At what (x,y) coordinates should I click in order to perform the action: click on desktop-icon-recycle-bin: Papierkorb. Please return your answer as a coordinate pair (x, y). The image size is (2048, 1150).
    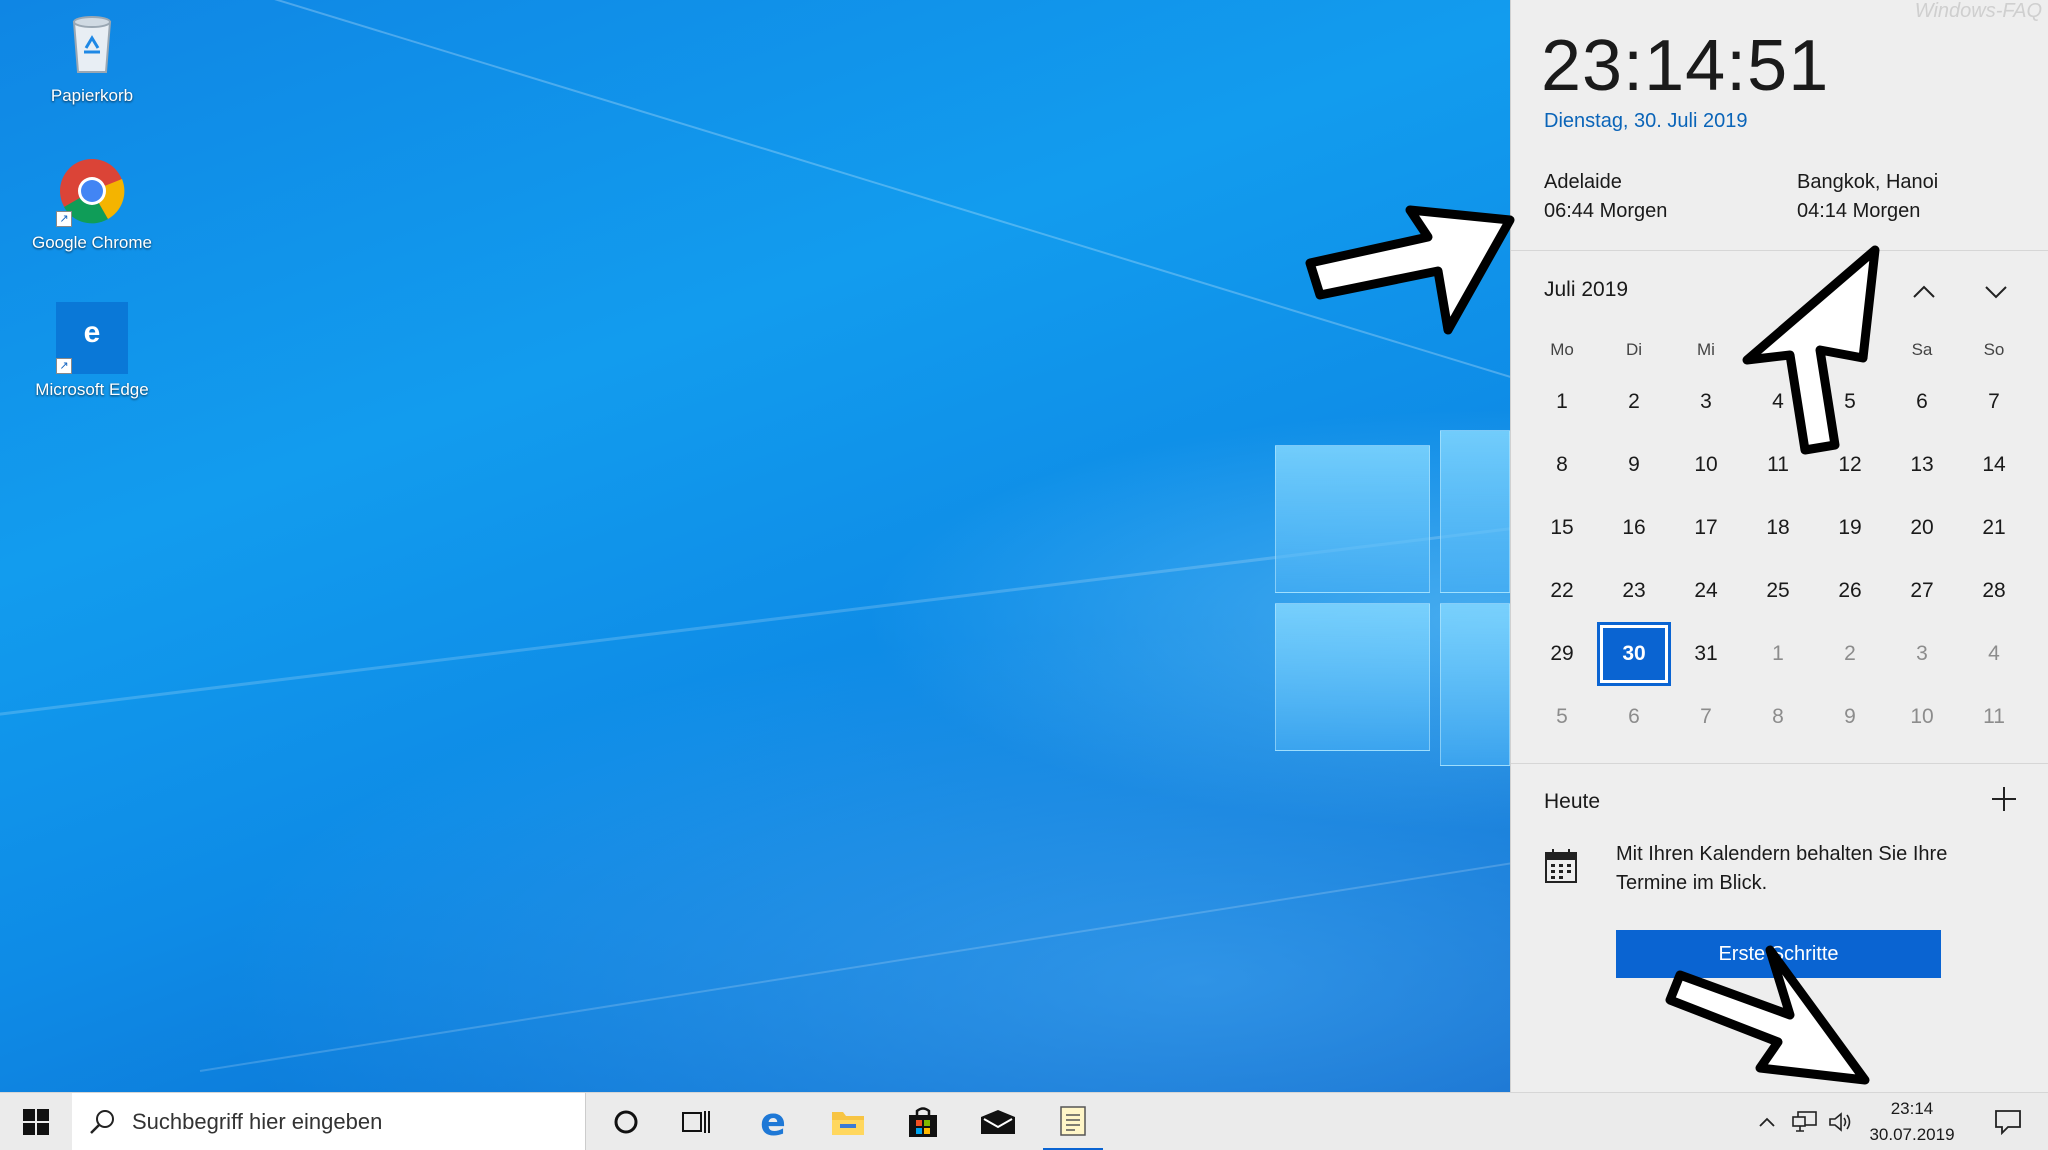
    Looking at the image, I should click on (92, 57).